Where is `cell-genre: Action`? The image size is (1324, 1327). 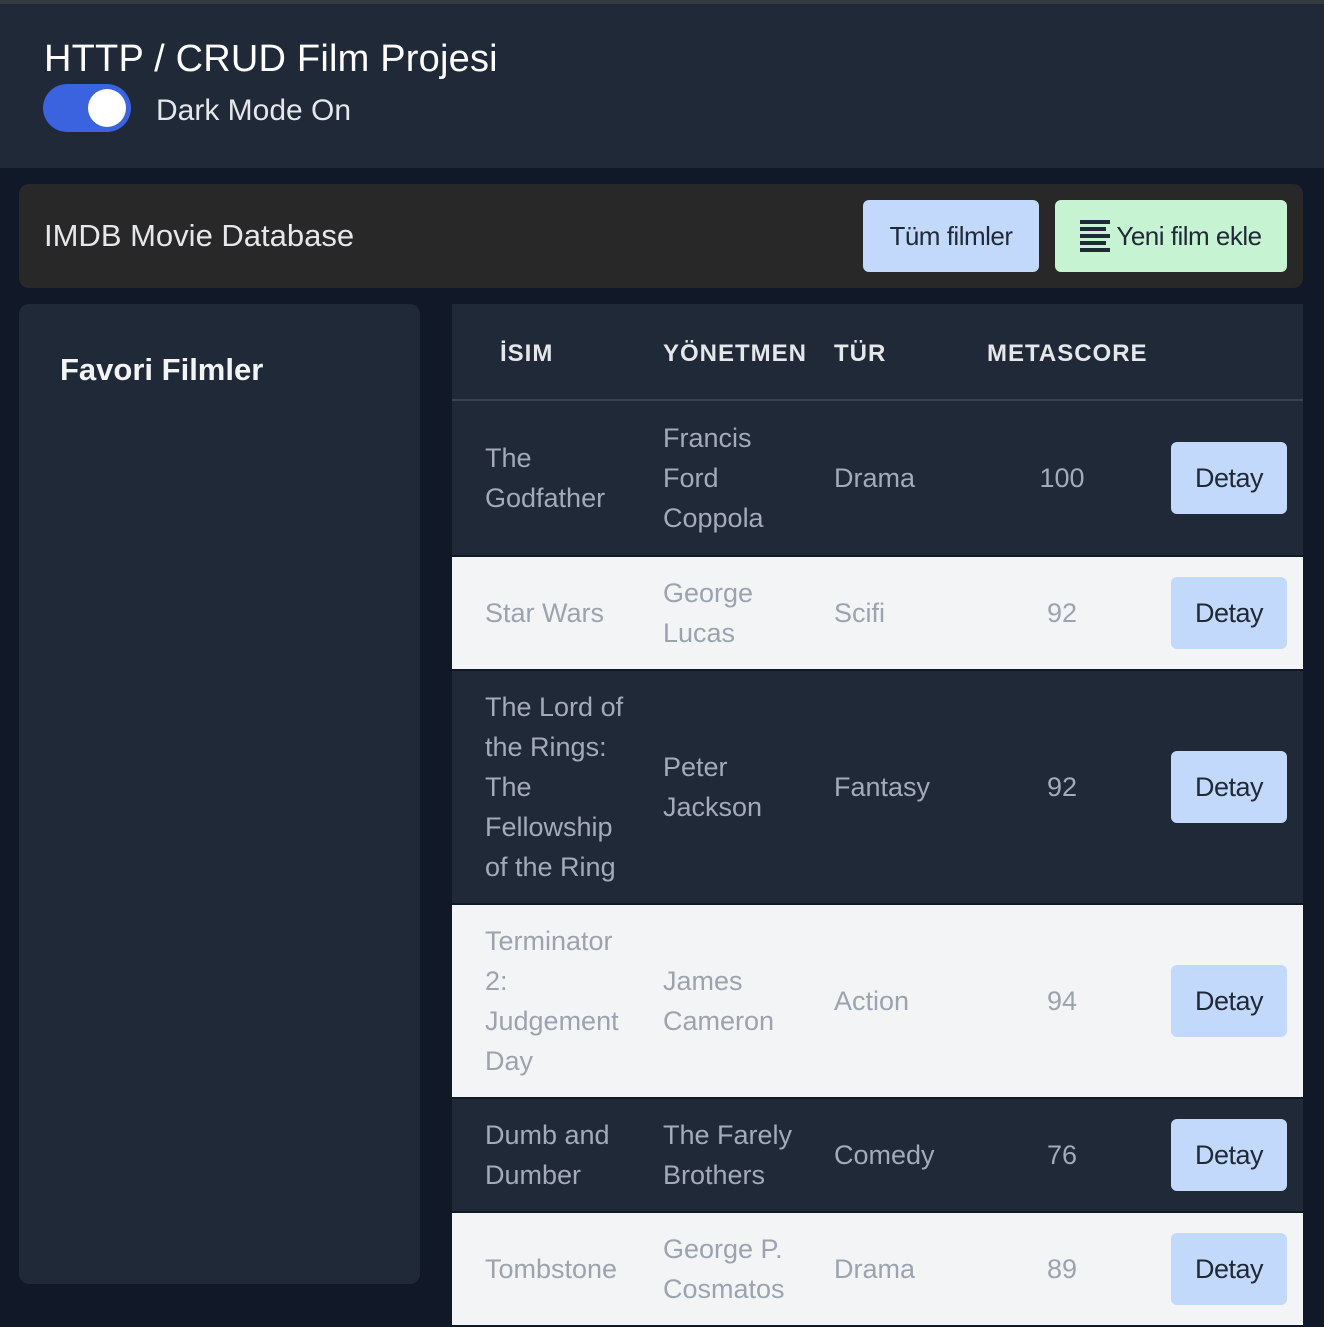 cell-genre: Action is located at coordinates (872, 1001).